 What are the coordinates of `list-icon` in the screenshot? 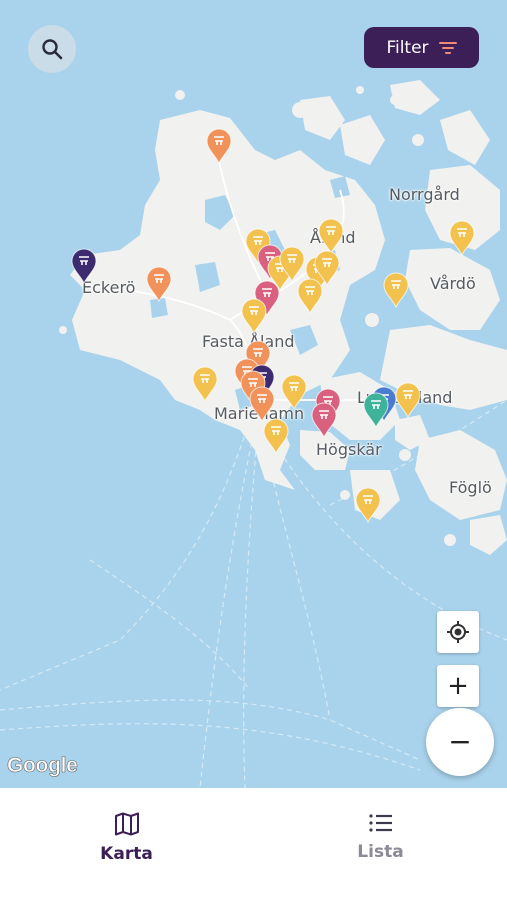 It's located at (380, 823).